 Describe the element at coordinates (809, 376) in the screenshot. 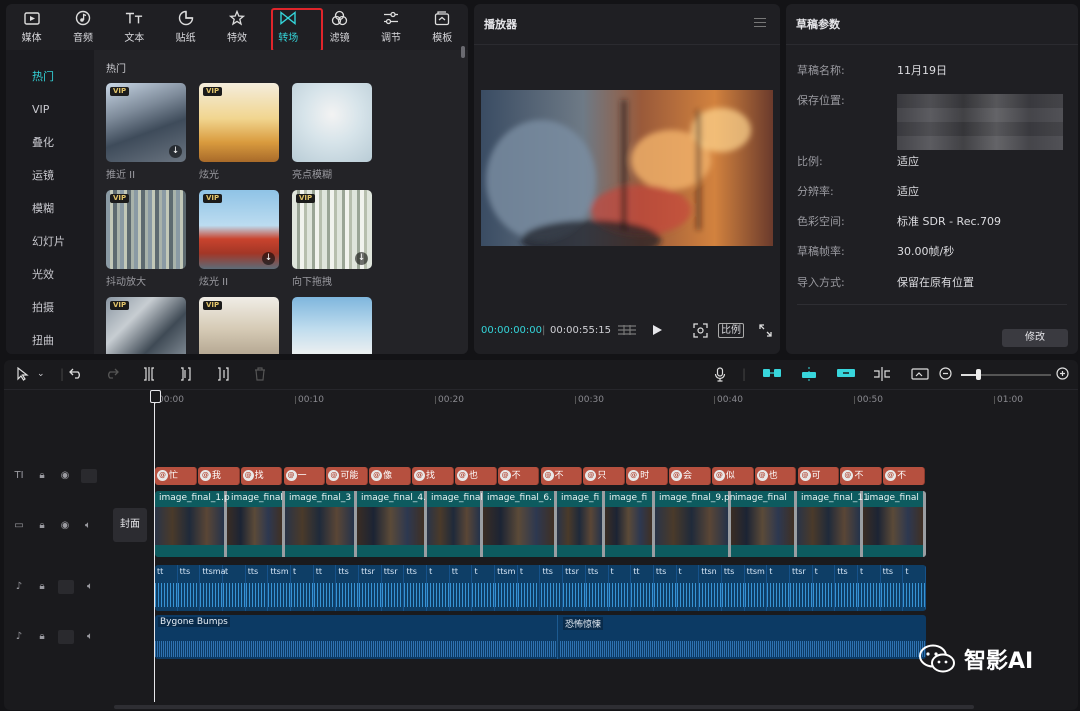

I see `auto-snap-icon` at that location.